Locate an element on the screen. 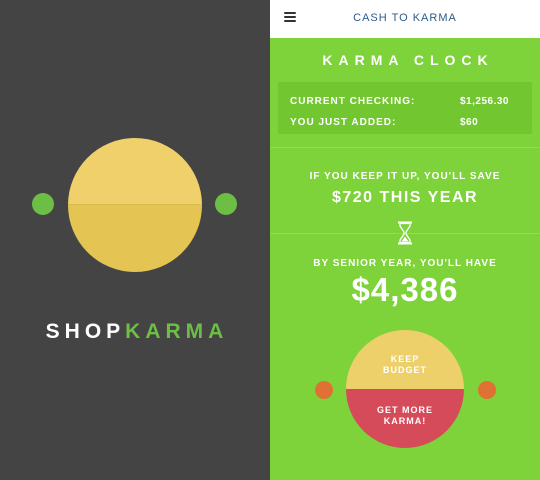 The height and width of the screenshot is (480, 540). logo-disc is located at coordinates (135, 205).